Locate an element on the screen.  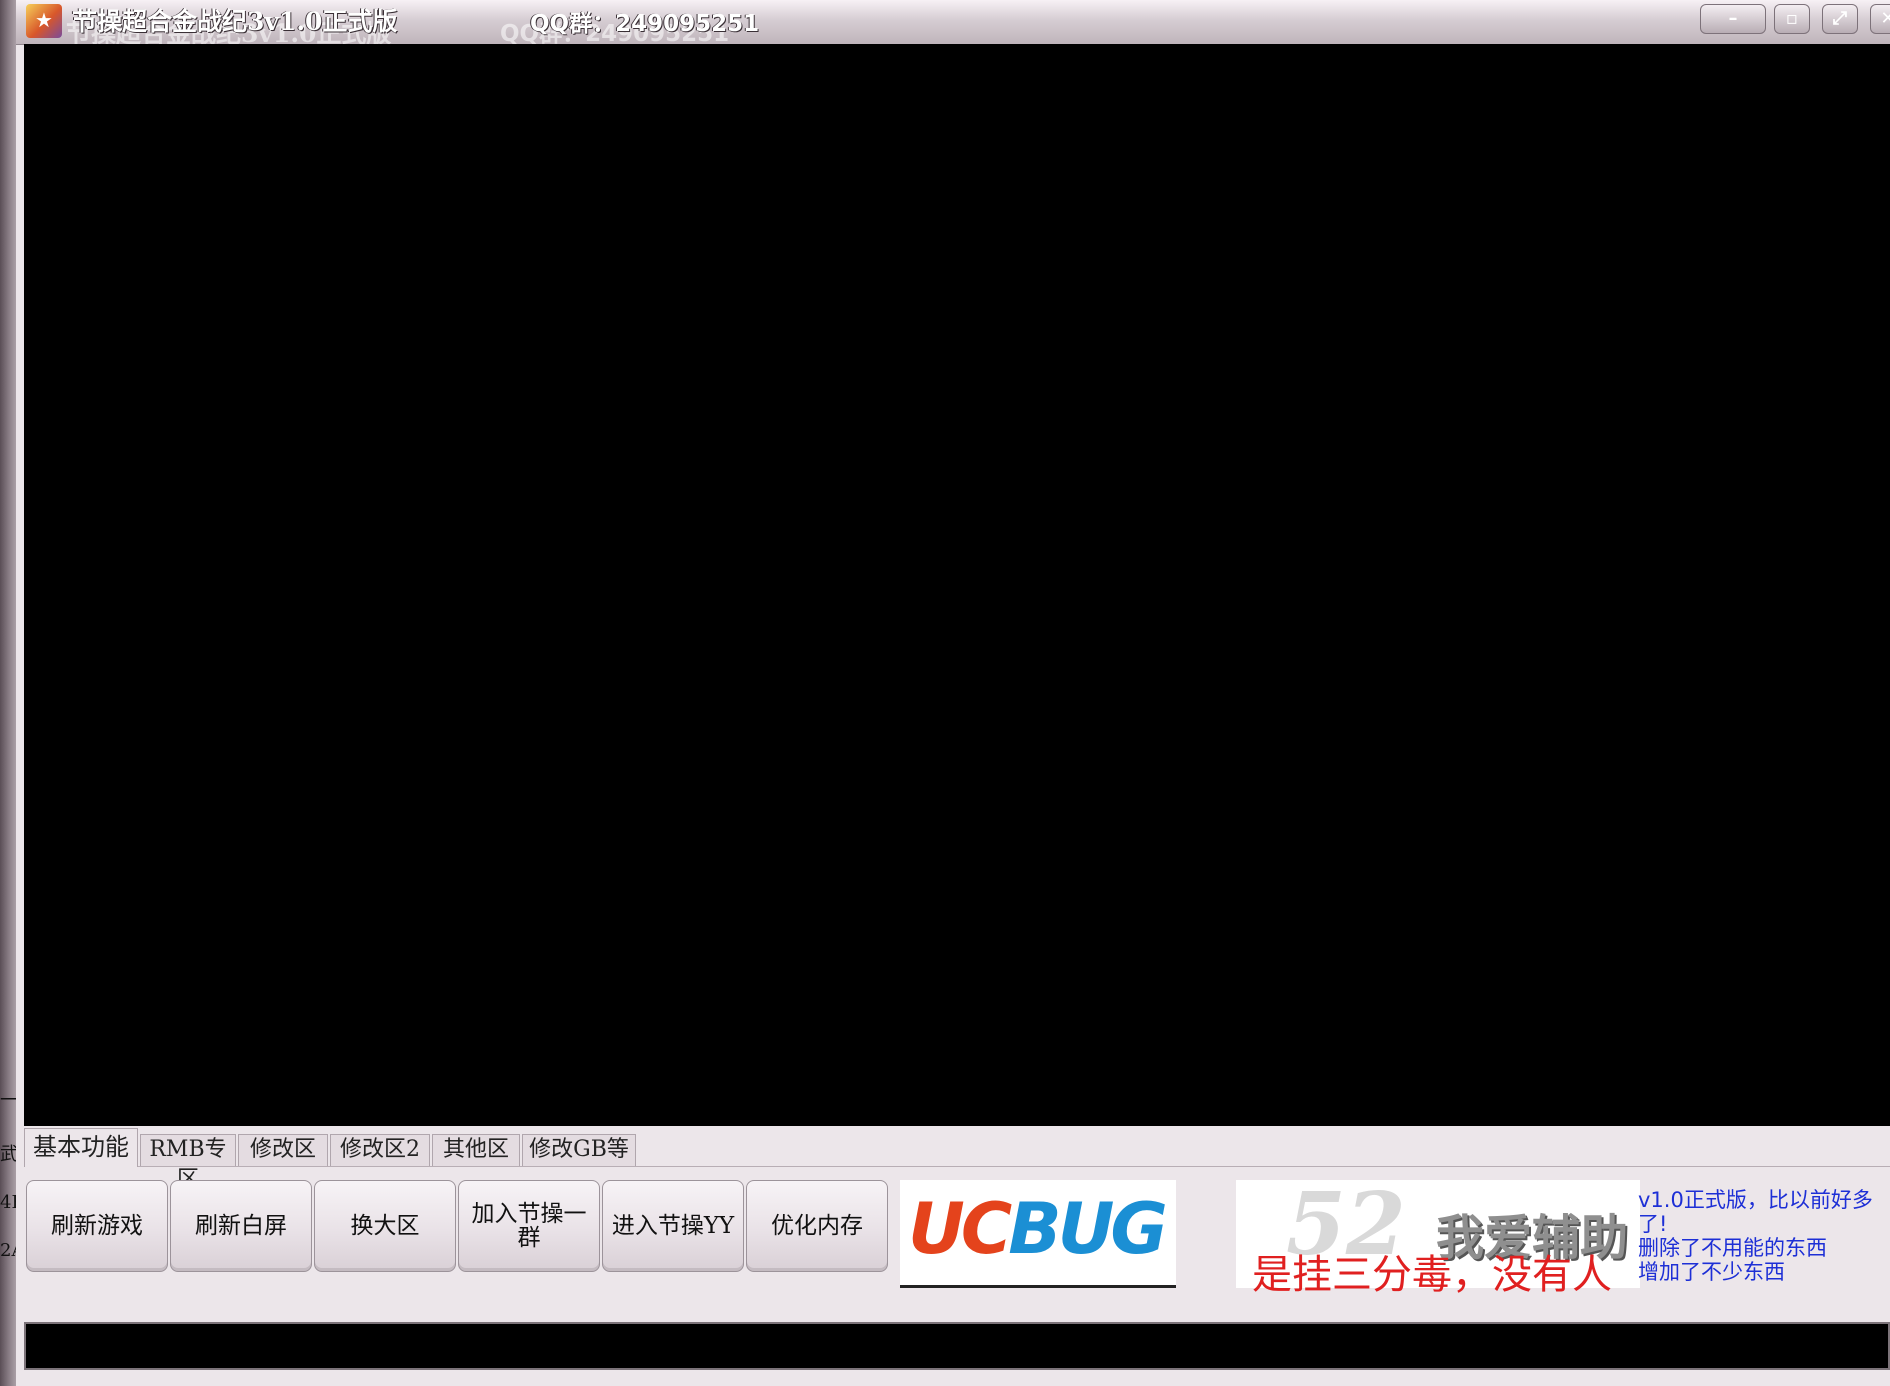
app-icon: ★ is located at coordinates (44, 21).